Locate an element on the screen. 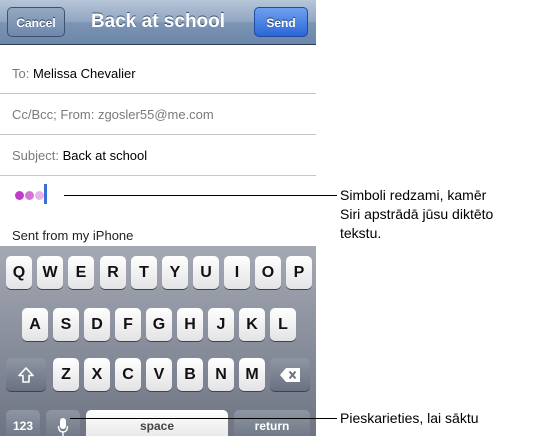 The width and height of the screenshot is (544, 436). key-k: K is located at coordinates (252, 324).